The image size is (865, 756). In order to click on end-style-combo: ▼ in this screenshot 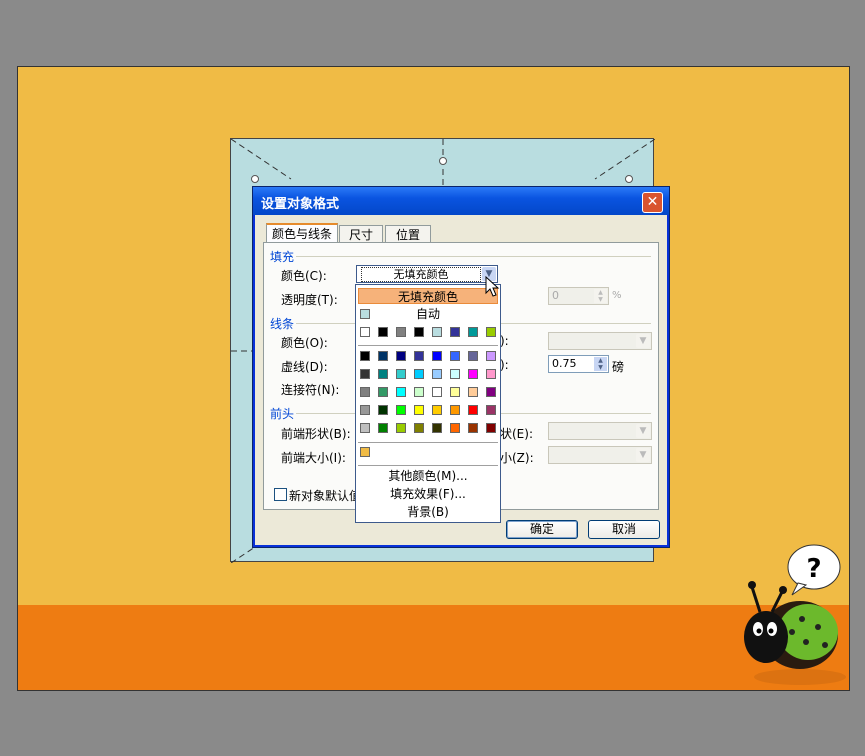, I will do `click(600, 431)`.